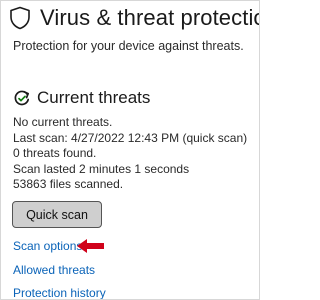  What do you see at coordinates (22, 98) in the screenshot?
I see `refresh-icon` at bounding box center [22, 98].